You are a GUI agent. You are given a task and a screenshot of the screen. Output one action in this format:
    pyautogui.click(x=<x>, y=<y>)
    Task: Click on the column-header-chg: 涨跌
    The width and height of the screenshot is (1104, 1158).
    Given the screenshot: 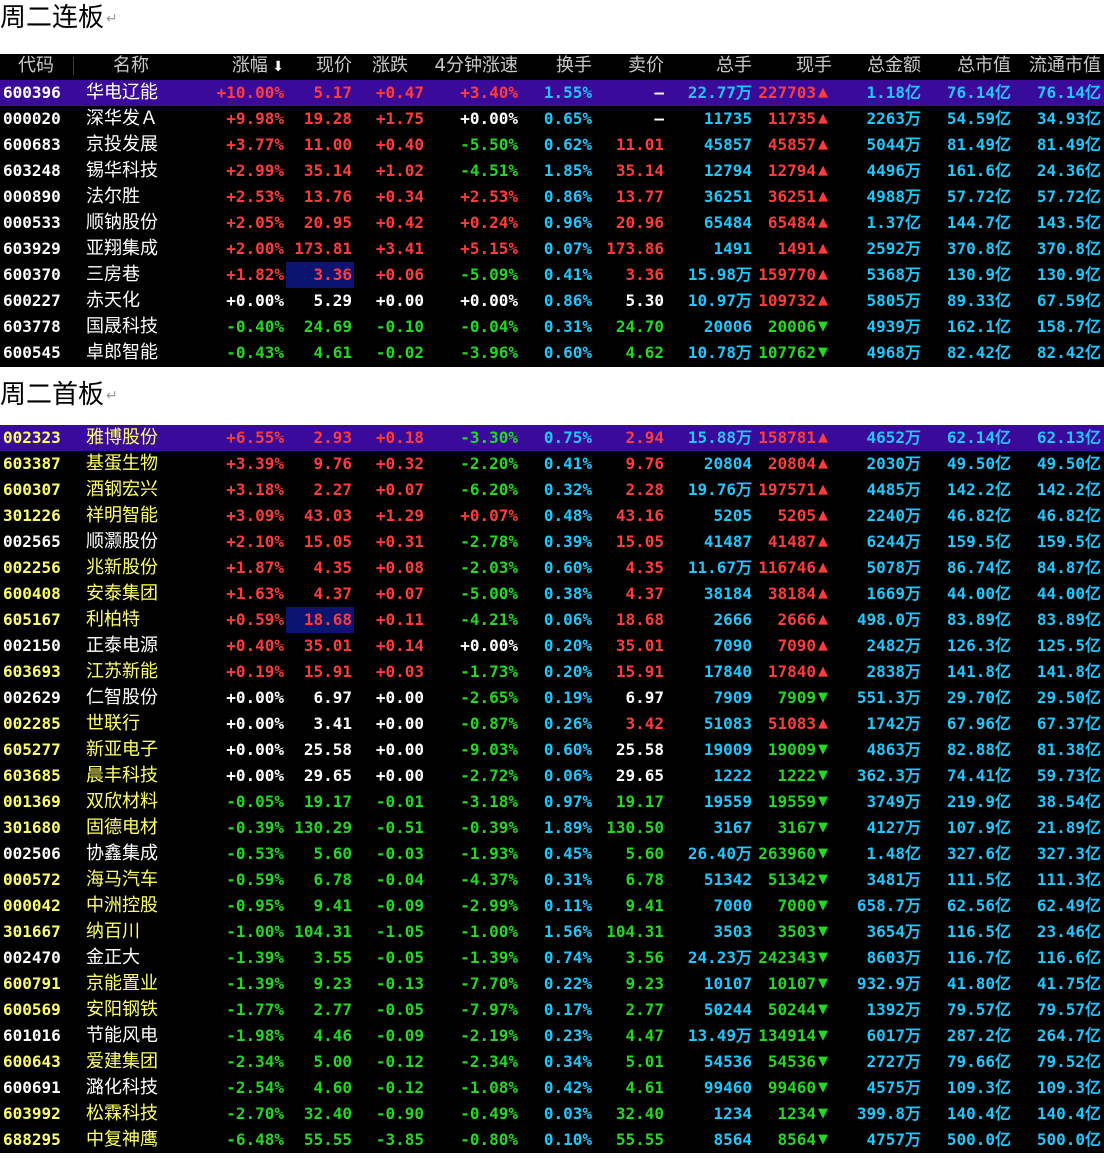 What is the action you would take?
    pyautogui.click(x=380, y=66)
    